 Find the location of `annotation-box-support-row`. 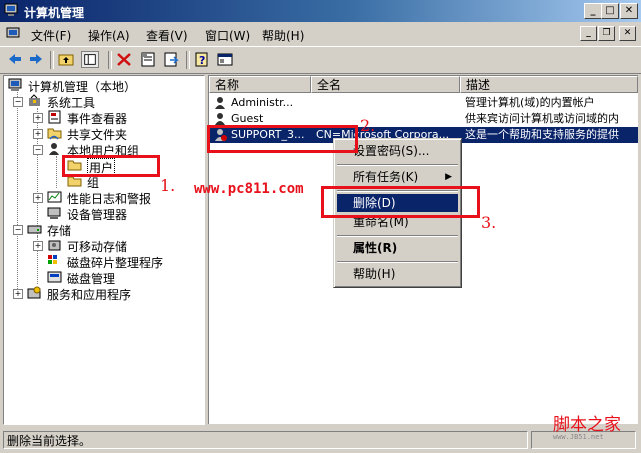

annotation-box-support-row is located at coordinates (282, 139).